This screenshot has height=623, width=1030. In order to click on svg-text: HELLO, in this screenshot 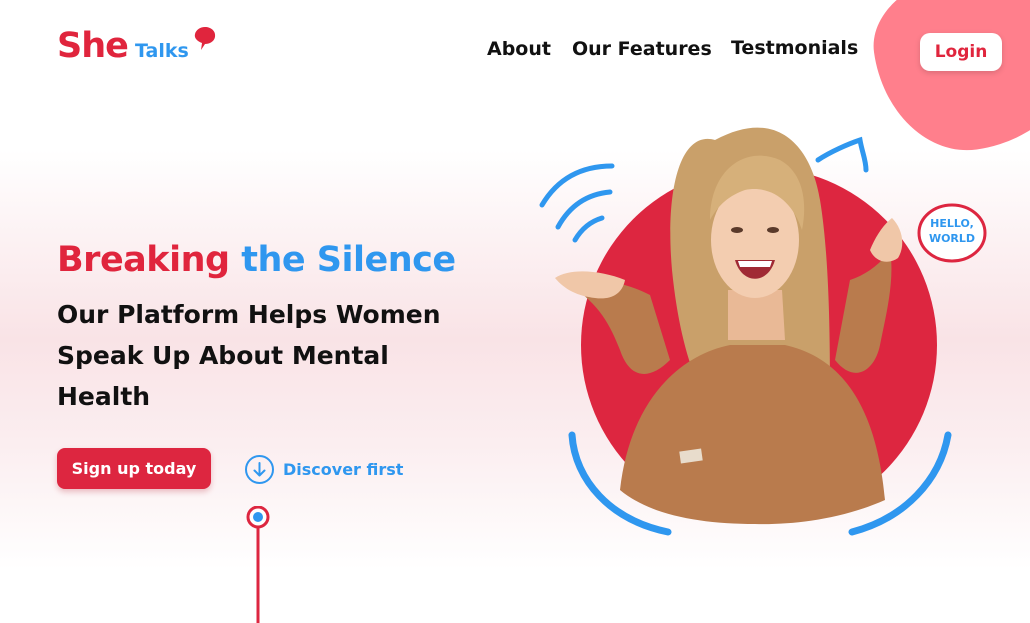, I will do `click(952, 223)`.